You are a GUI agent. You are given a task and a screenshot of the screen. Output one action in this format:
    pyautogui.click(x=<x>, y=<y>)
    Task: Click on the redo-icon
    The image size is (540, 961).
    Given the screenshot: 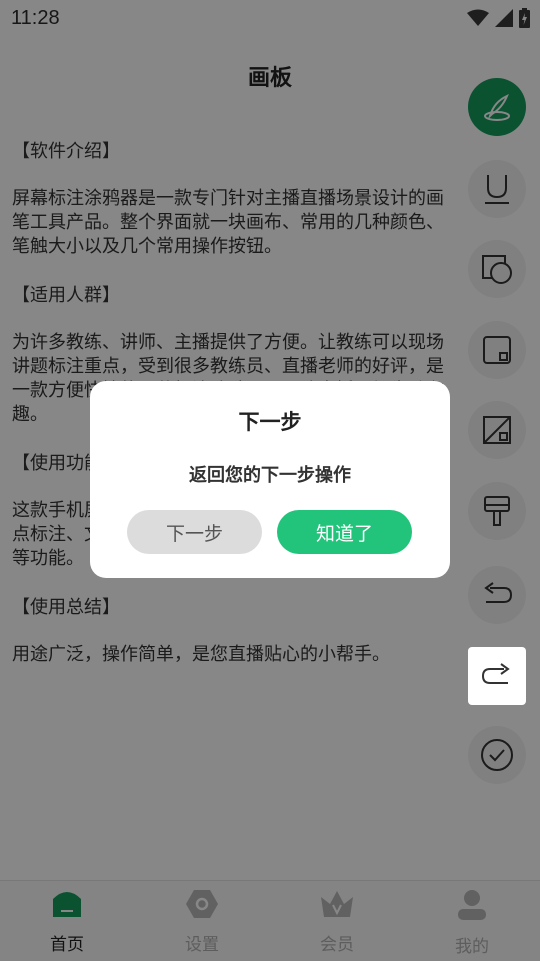 What is the action you would take?
    pyautogui.click(x=495, y=673)
    